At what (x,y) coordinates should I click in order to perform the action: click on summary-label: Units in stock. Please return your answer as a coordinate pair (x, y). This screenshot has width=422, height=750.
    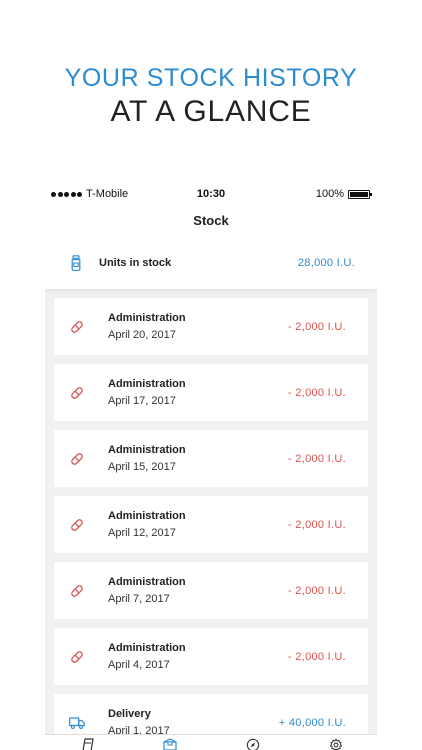
    Looking at the image, I should click on (135, 262).